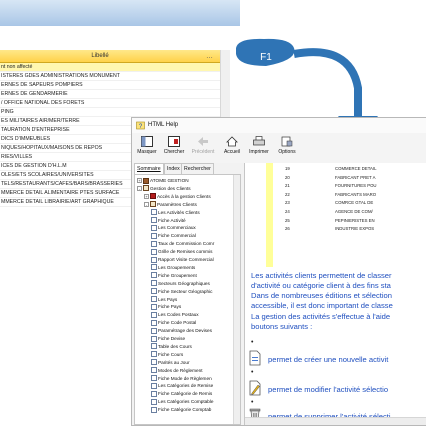 This screenshot has width=426, height=426. I want to click on tree-item-label: Modes de Règlement, so click(180, 370).